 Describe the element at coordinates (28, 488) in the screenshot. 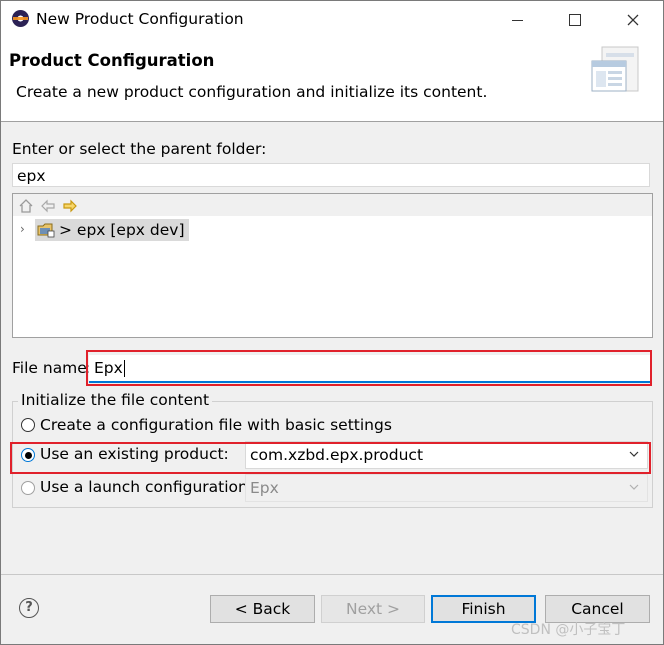

I see `radio-launch-config` at that location.